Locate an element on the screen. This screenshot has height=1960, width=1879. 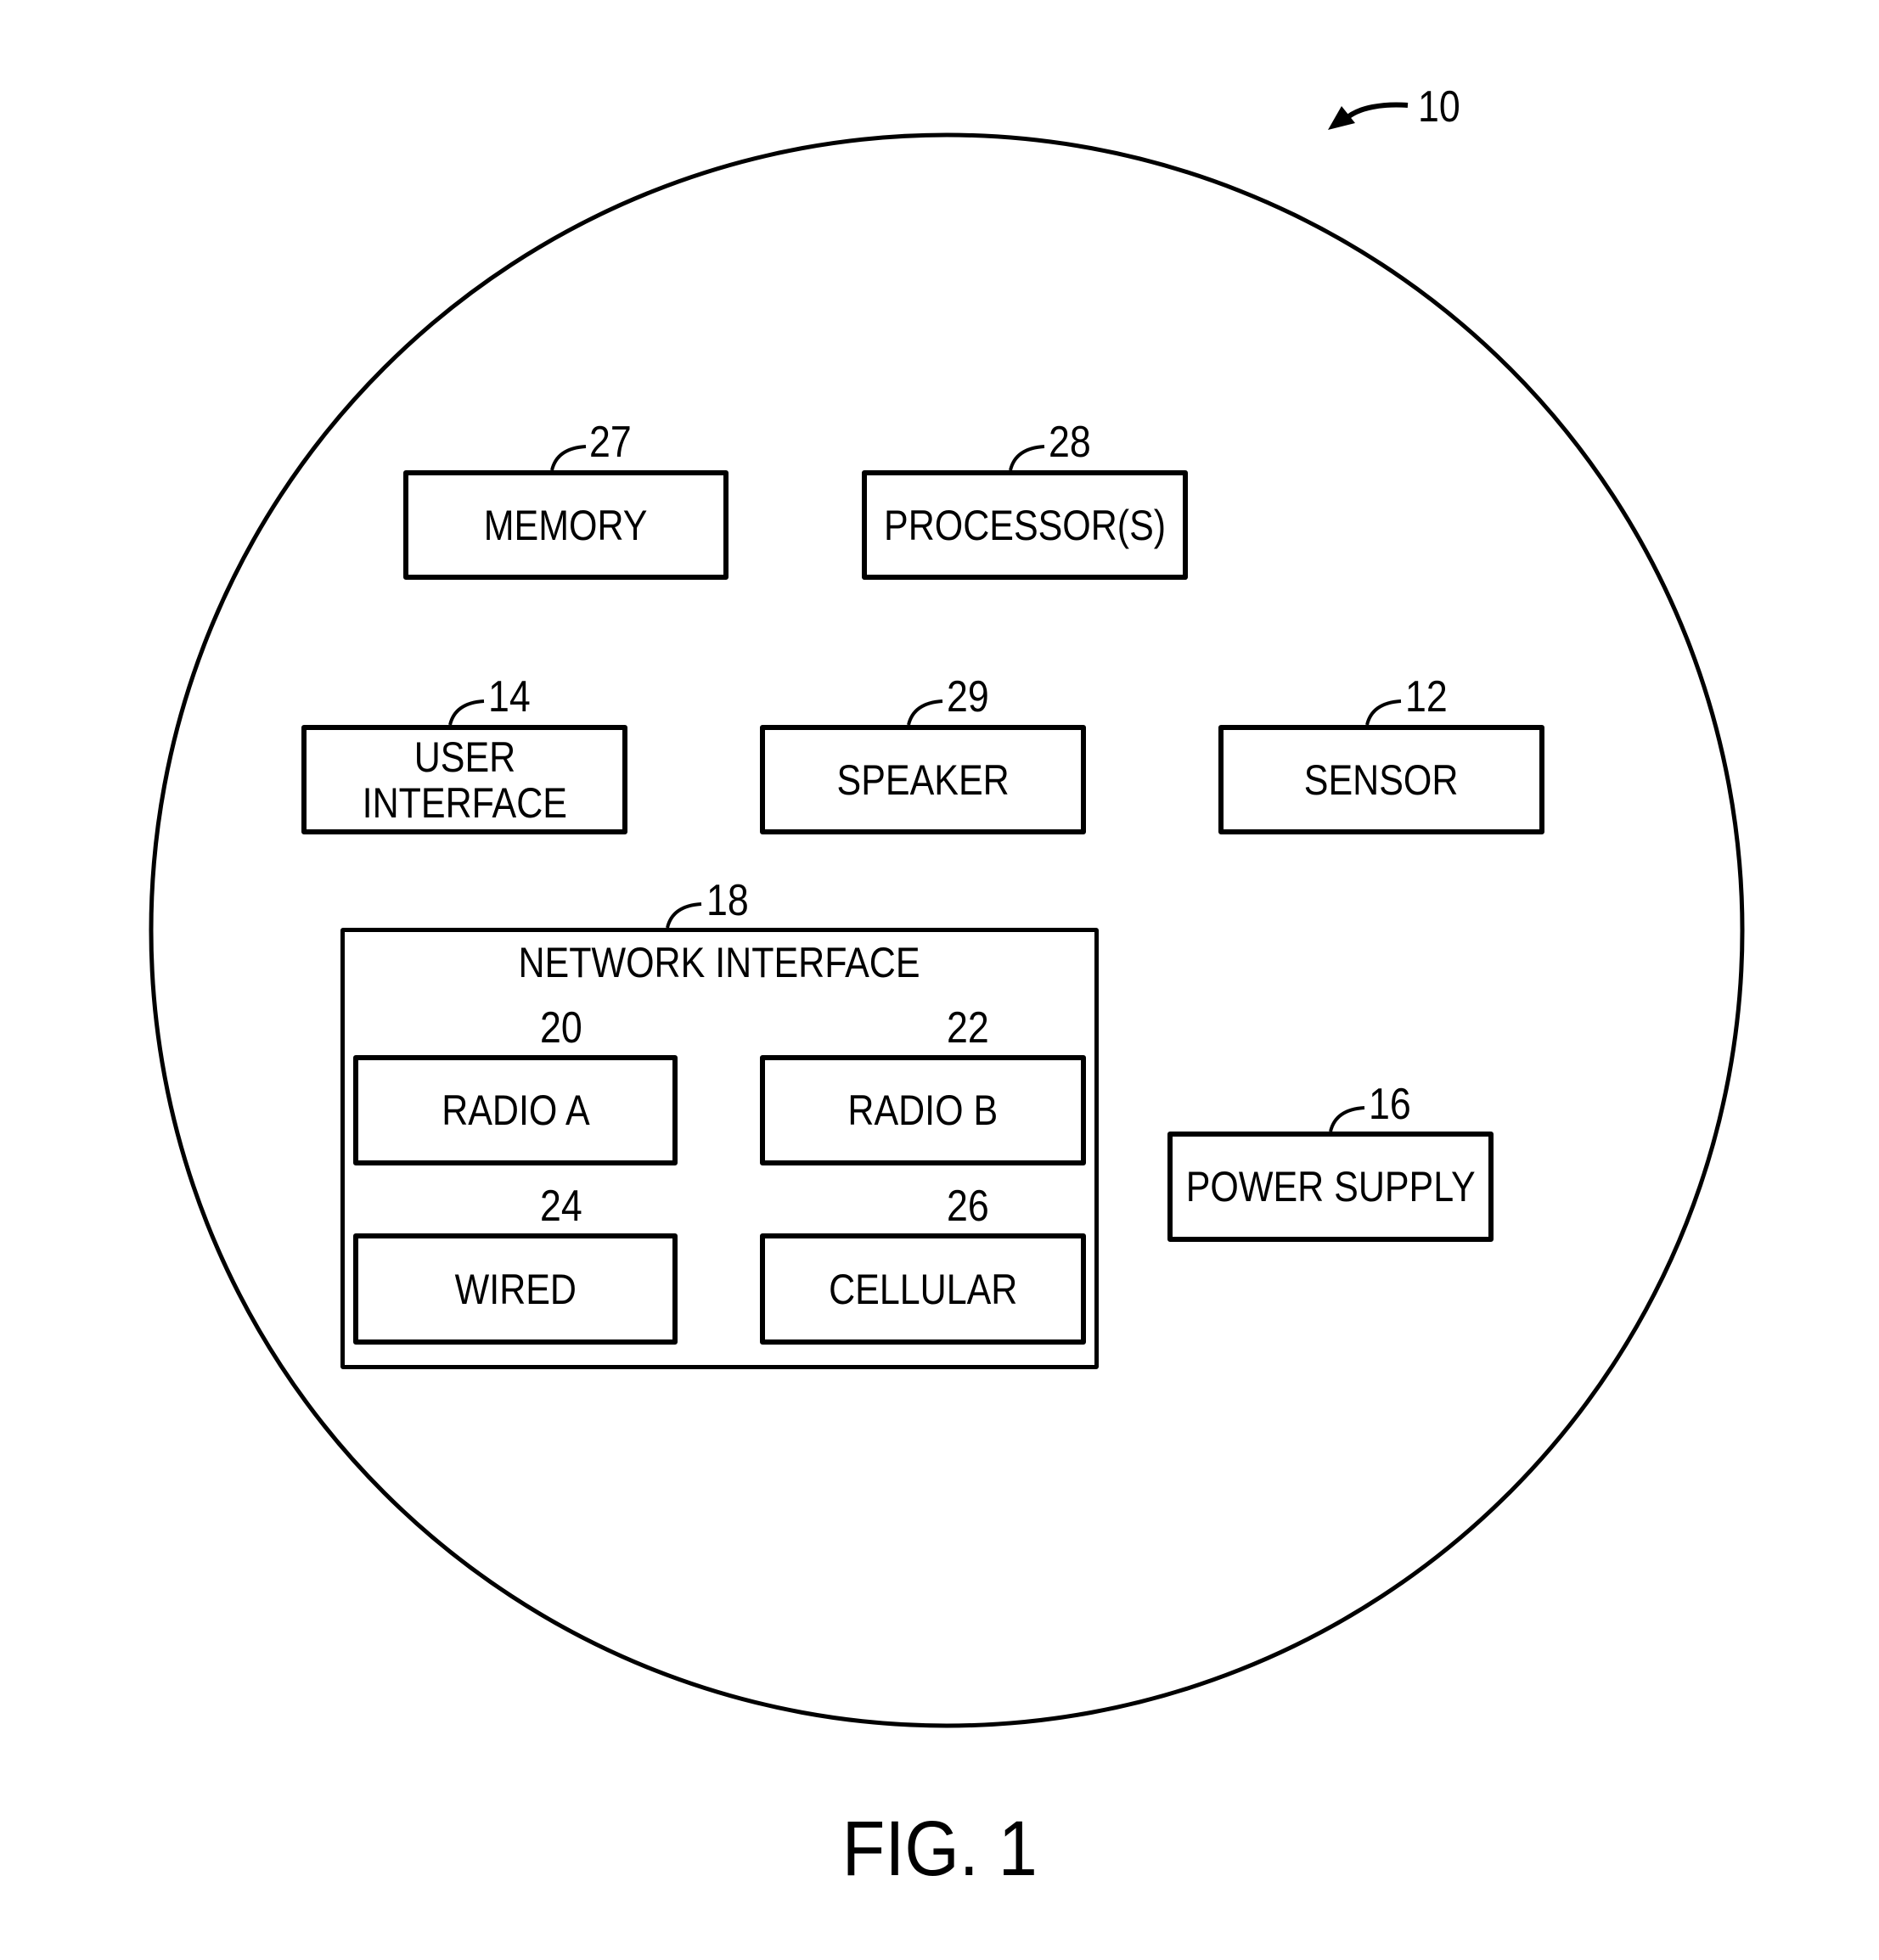
user-interface-block: USER INTERFACE is located at coordinates (464, 779).